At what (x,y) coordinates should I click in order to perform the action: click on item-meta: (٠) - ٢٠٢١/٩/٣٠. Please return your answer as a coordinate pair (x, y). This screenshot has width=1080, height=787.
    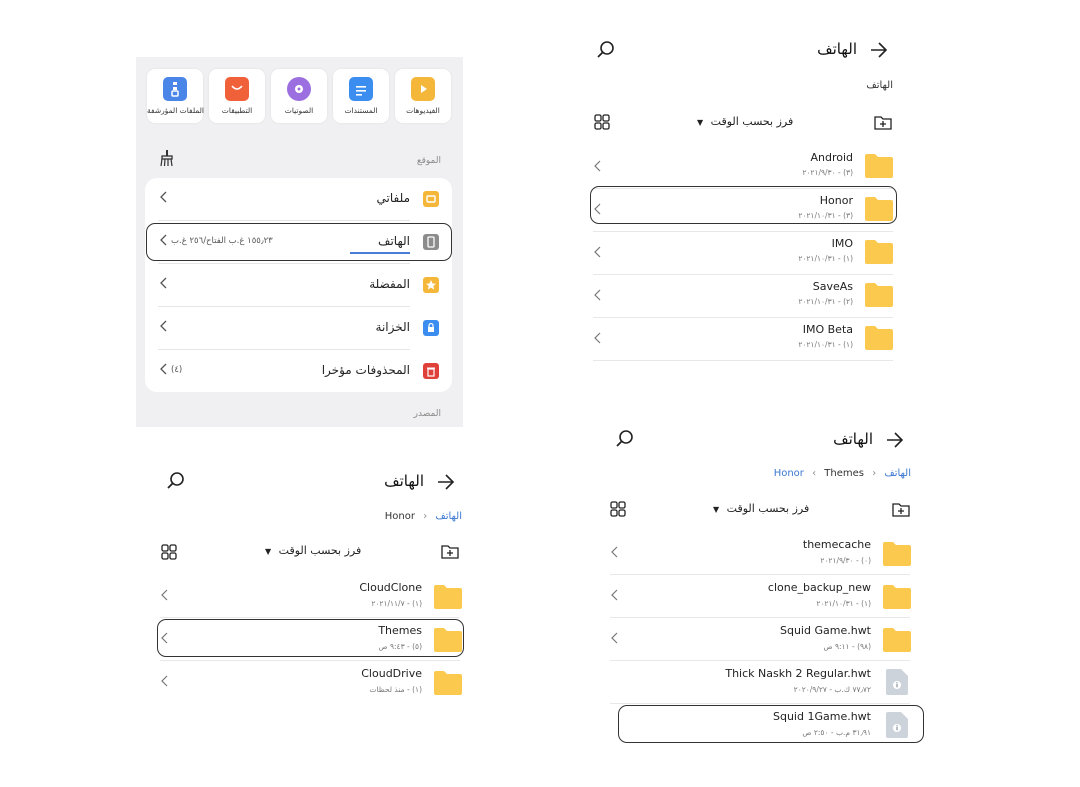
    Looking at the image, I should click on (845, 560).